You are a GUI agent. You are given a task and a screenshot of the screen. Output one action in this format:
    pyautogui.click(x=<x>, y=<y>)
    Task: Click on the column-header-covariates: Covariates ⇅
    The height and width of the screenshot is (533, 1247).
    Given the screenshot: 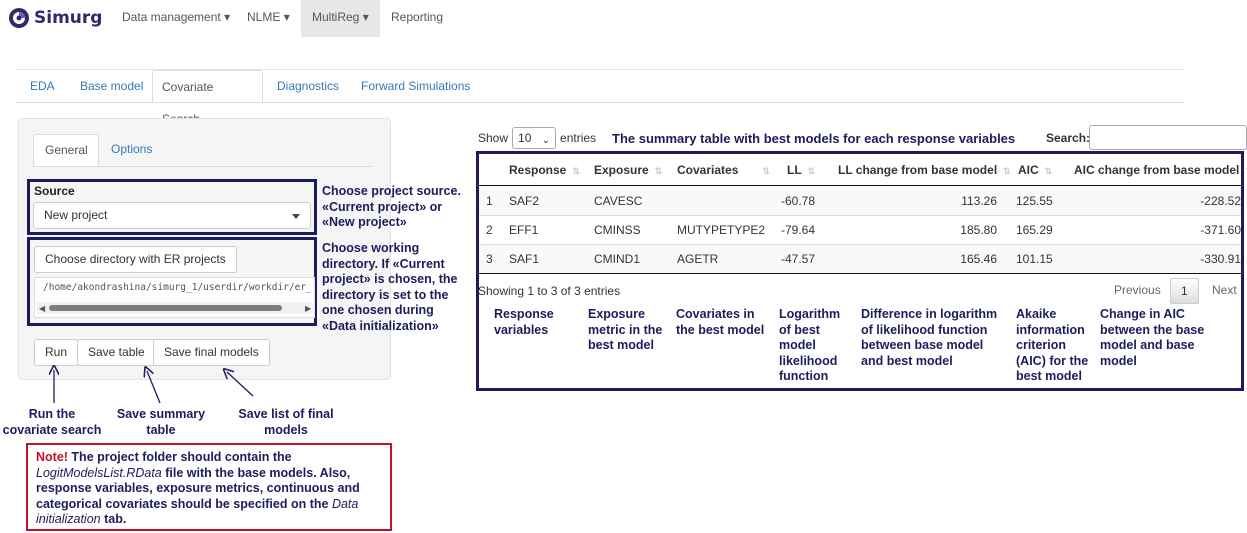 What is the action you would take?
    pyautogui.click(x=723, y=170)
    